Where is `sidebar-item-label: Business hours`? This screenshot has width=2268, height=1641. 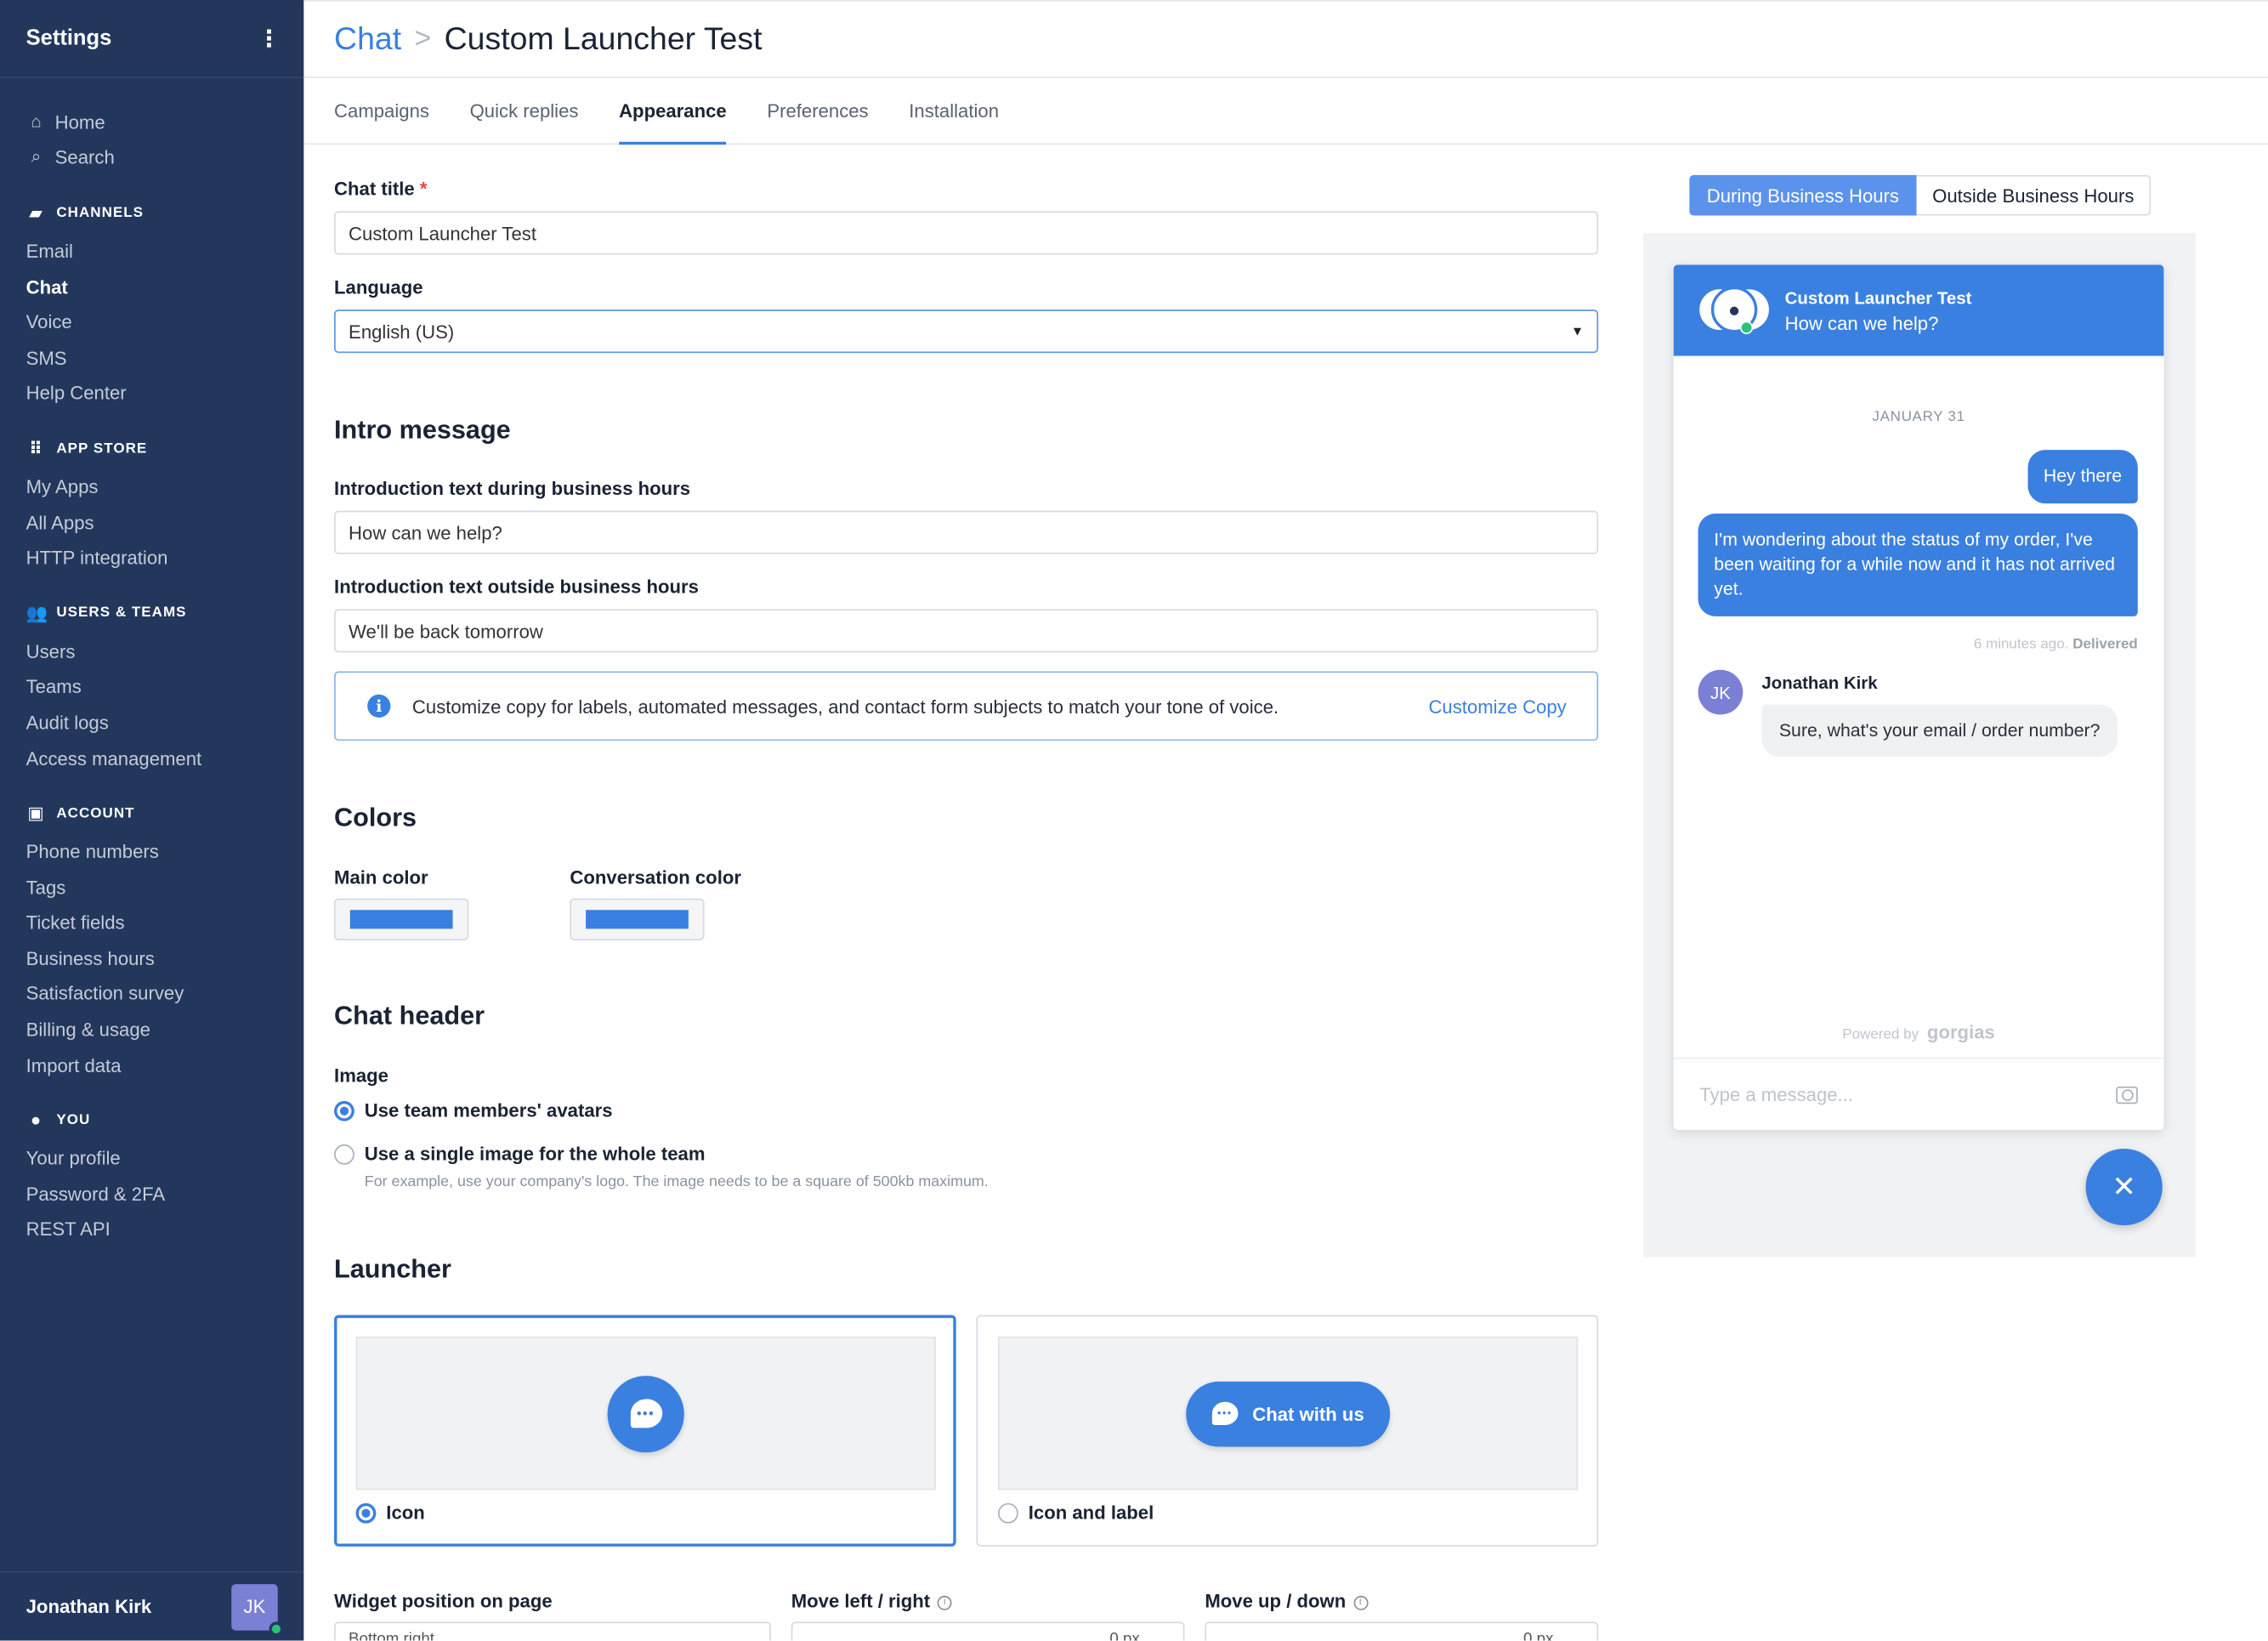 sidebar-item-label: Business hours is located at coordinates (90, 958).